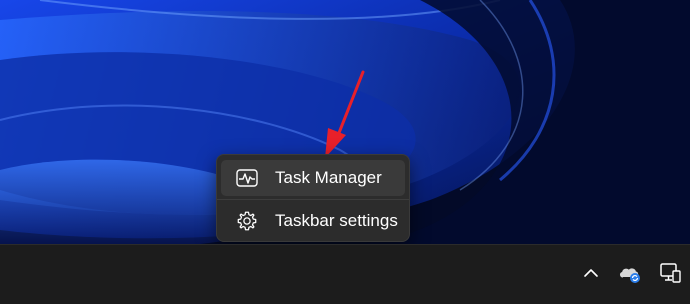 The height and width of the screenshot is (304, 690). What do you see at coordinates (247, 221) in the screenshot?
I see `gear-icon` at bounding box center [247, 221].